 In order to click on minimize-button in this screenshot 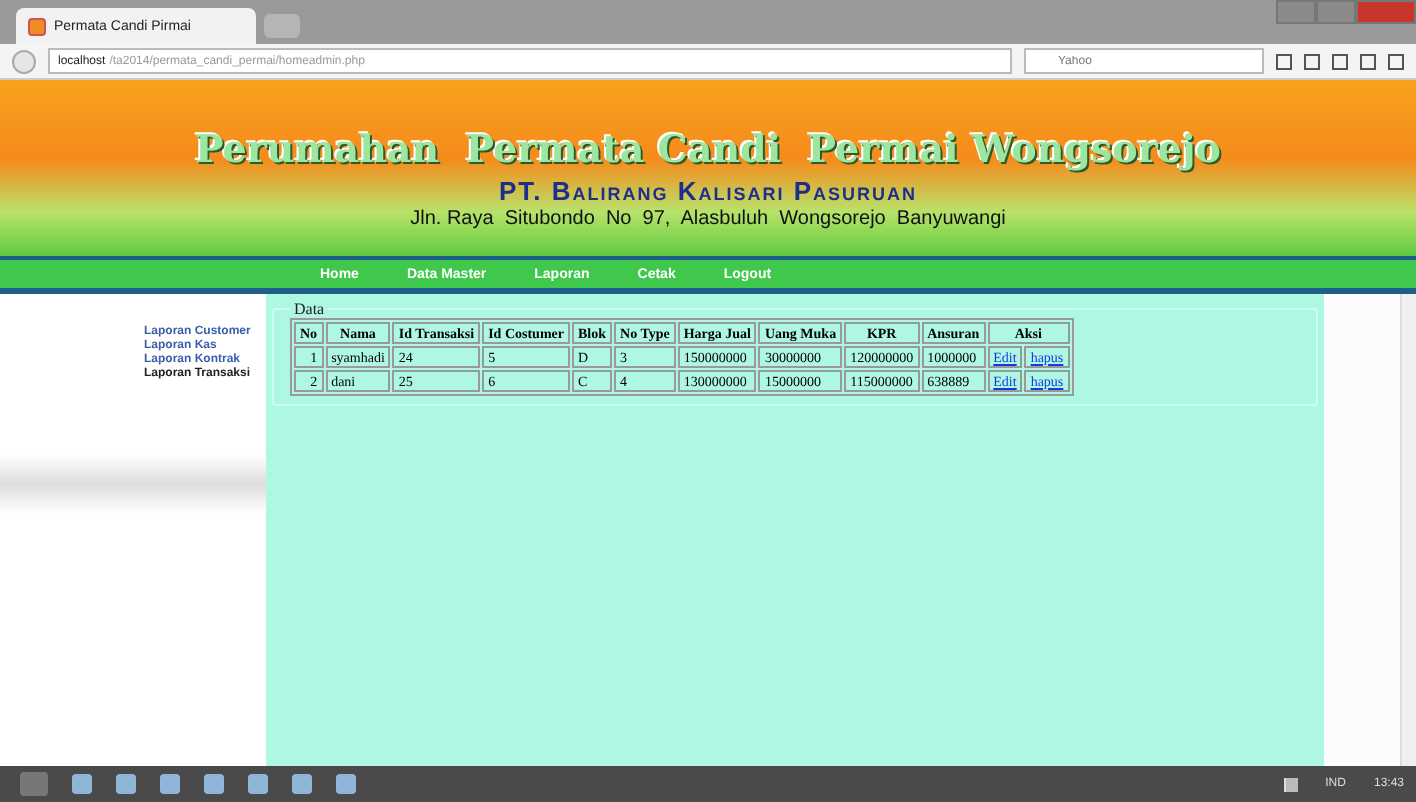, I will do `click(1296, 12)`.